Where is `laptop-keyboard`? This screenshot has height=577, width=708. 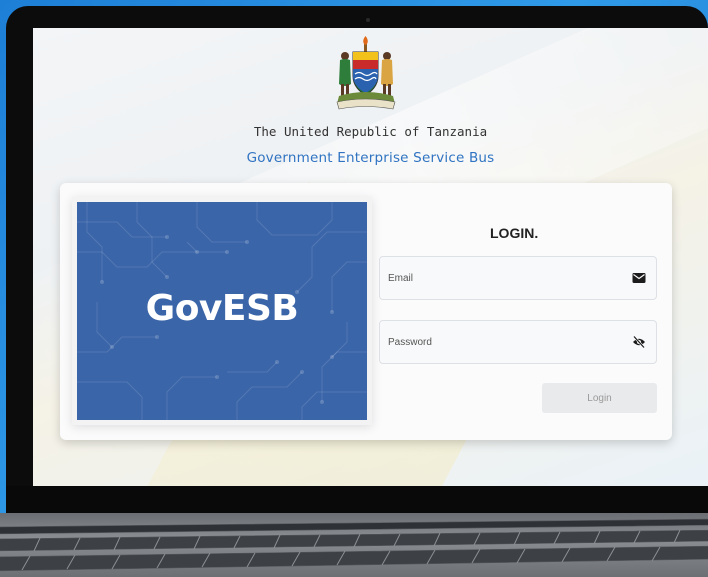 laptop-keyboard is located at coordinates (354, 545).